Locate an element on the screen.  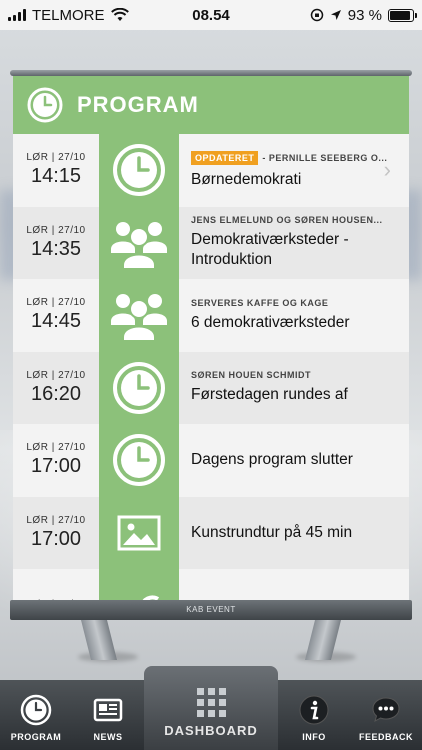
event-title: 6 demokrativærksteder is located at coordinates (270, 322).